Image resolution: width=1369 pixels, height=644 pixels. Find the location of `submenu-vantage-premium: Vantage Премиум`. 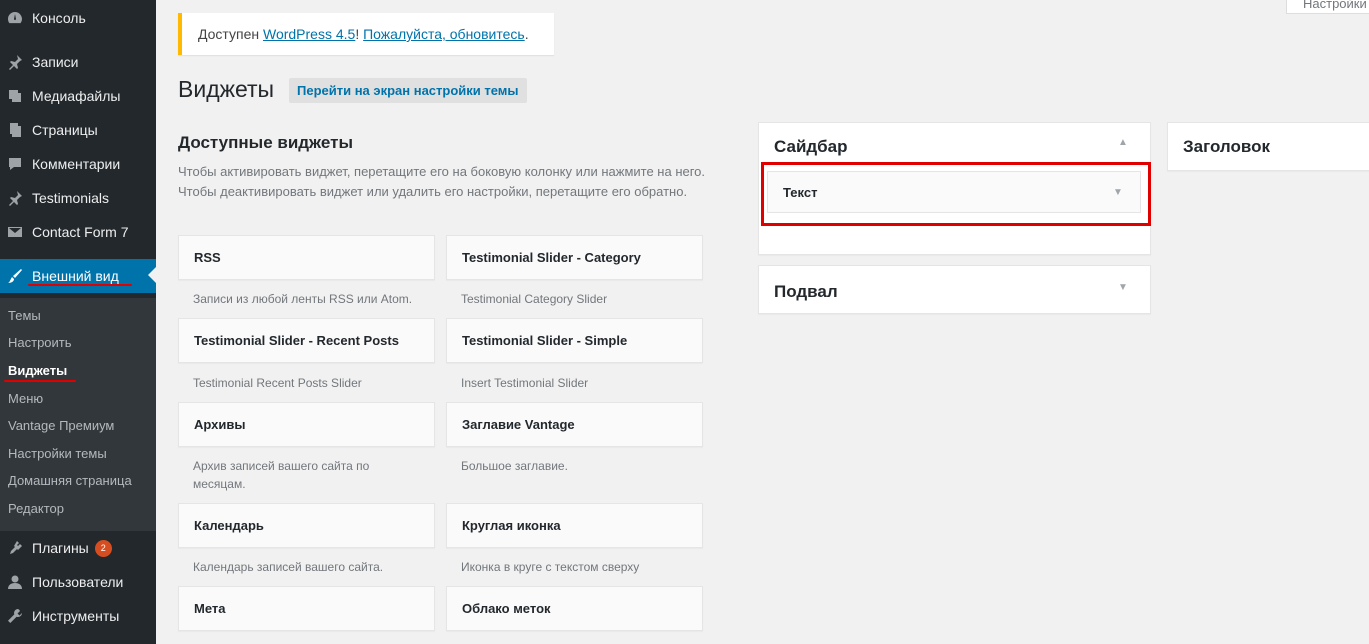

submenu-vantage-premium: Vantage Премиум is located at coordinates (61, 425).